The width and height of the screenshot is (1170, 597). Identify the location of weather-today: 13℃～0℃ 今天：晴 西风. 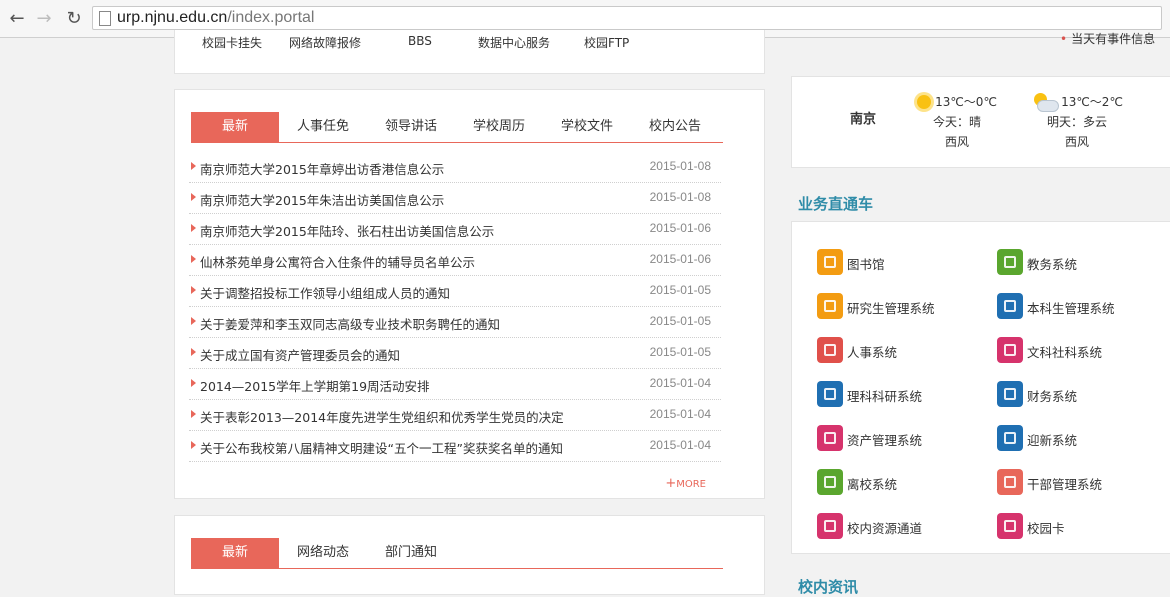
(957, 121).